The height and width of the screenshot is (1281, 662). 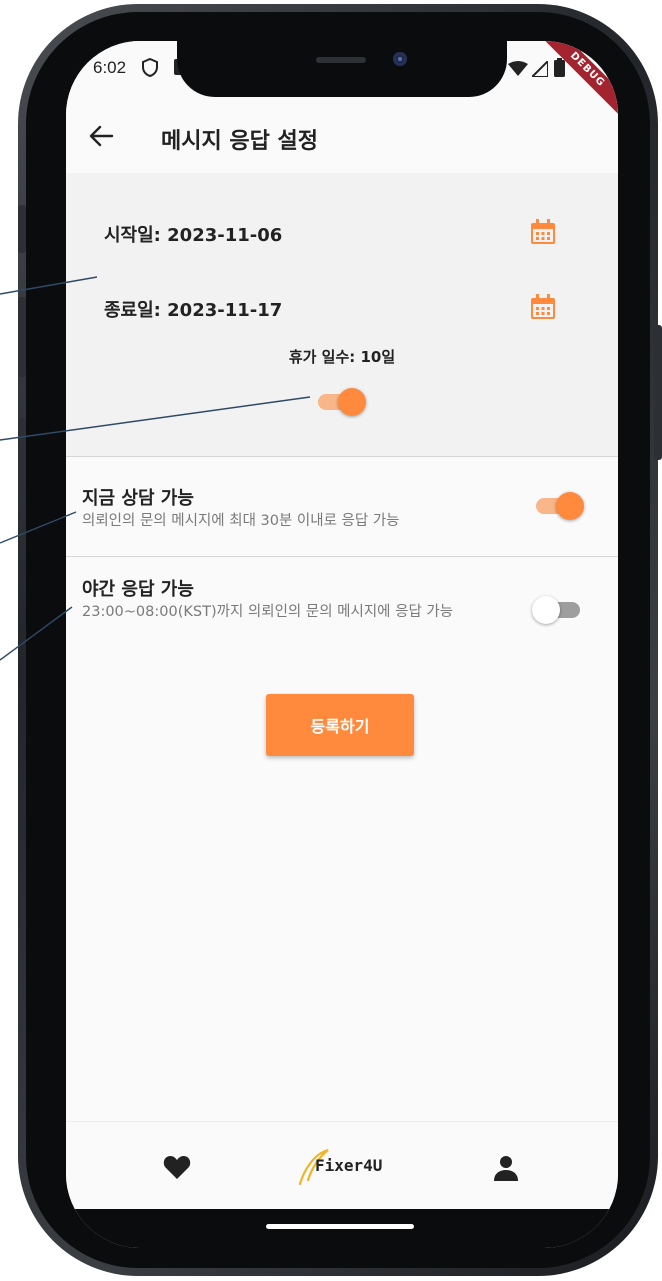 What do you see at coordinates (239, 141) in the screenshot?
I see `page-title: 메시지 응답 설정` at bounding box center [239, 141].